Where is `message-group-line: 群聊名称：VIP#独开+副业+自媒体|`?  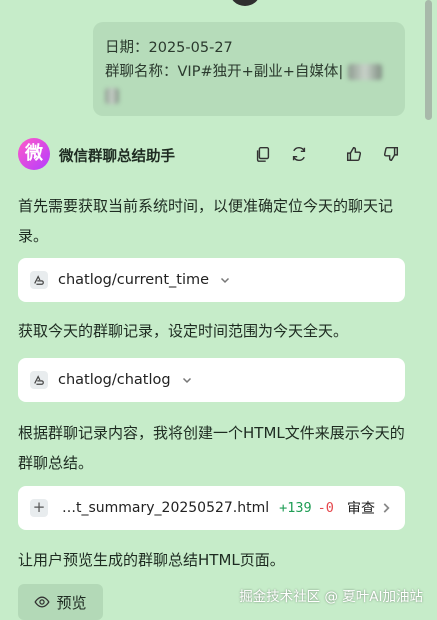 message-group-line: 群聊名称：VIP#独开+副业+自媒体| is located at coordinates (249, 72).